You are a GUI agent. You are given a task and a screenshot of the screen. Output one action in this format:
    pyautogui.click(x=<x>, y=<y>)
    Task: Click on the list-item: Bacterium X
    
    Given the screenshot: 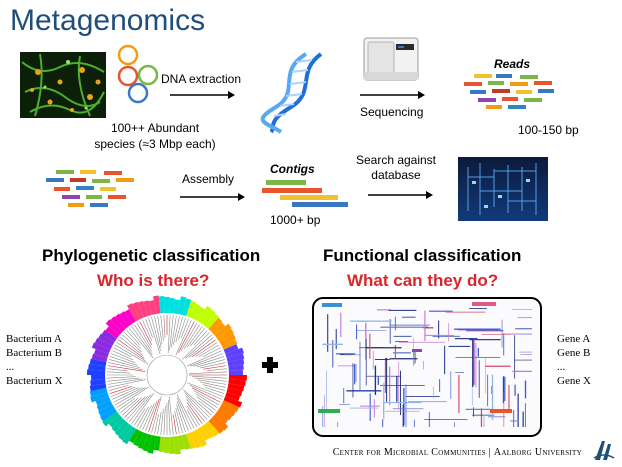 What is the action you would take?
    pyautogui.click(x=34, y=381)
    